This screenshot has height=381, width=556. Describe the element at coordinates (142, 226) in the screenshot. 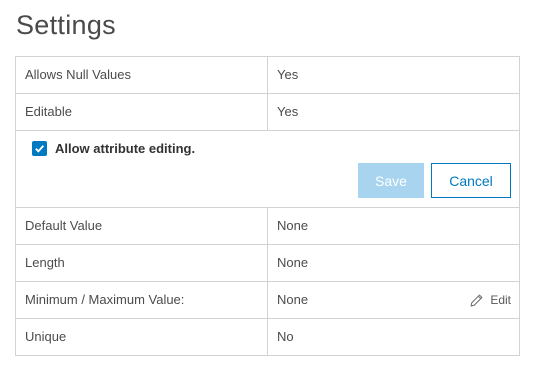

I see `default-value-label: Default Value` at that location.